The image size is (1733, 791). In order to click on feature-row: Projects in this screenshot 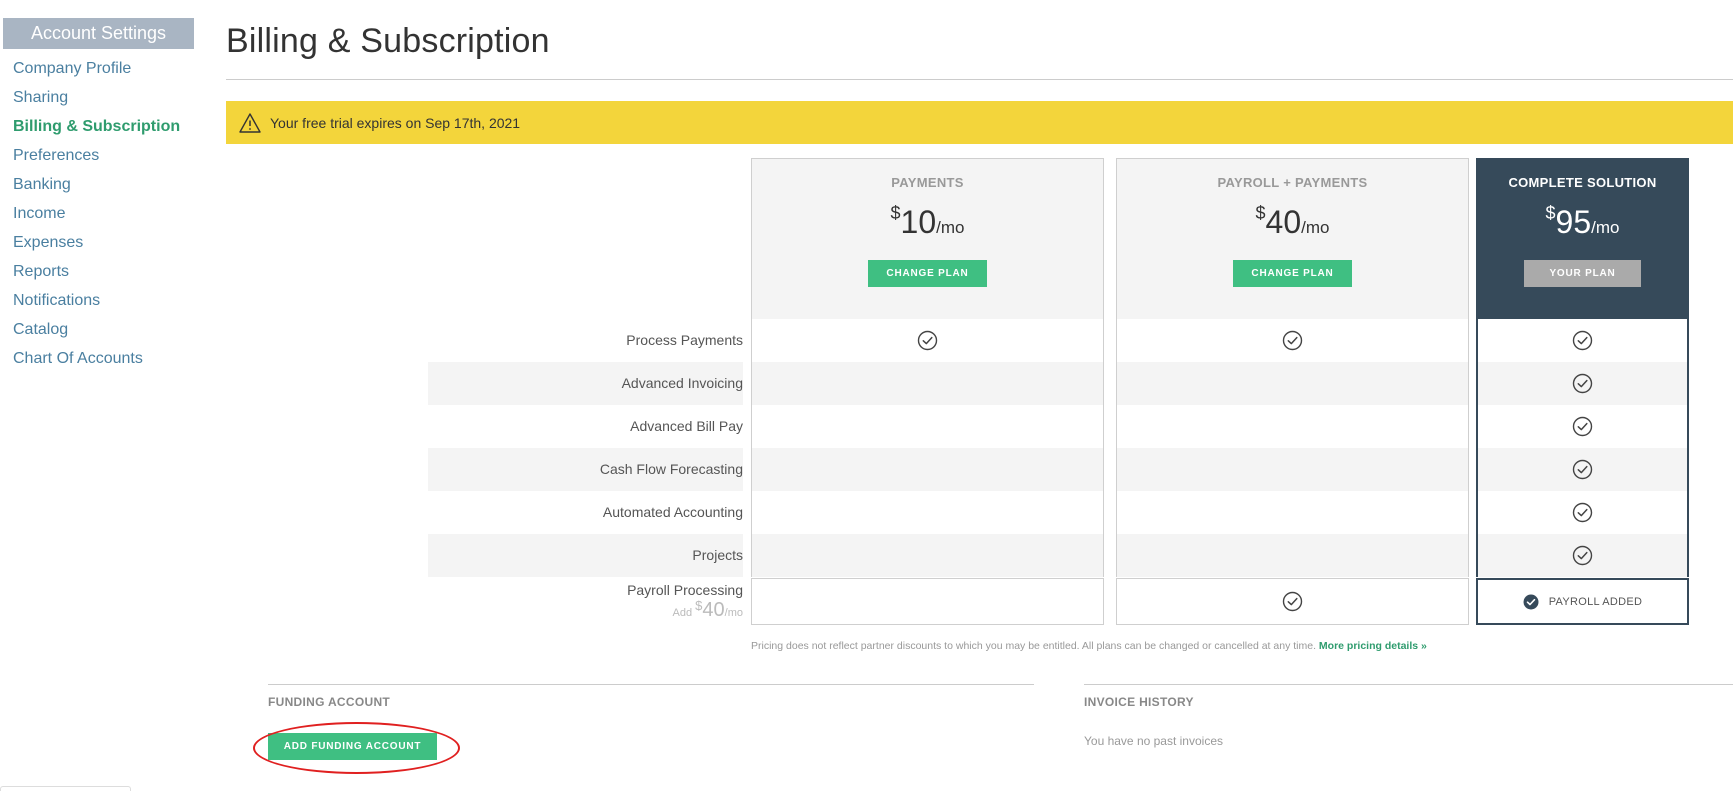, I will do `click(1058, 555)`.